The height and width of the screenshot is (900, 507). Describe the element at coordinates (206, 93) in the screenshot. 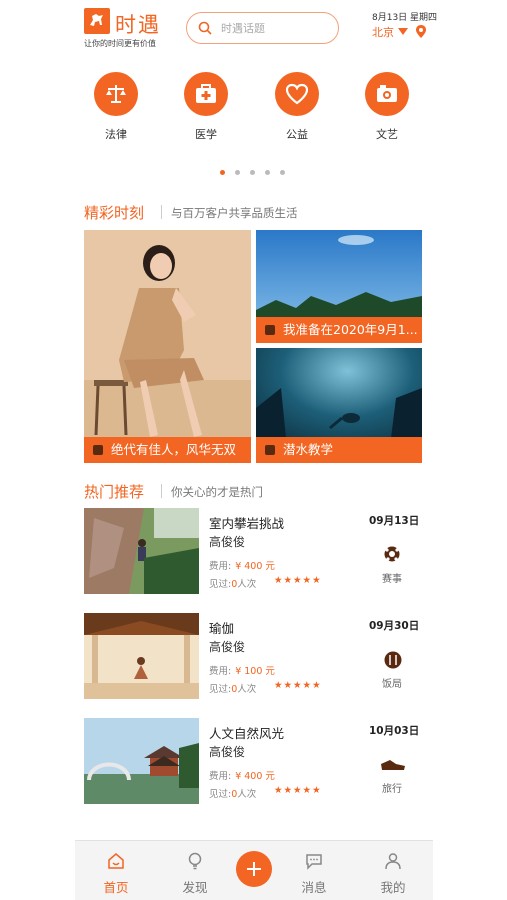

I see `medical-kit-icon` at that location.